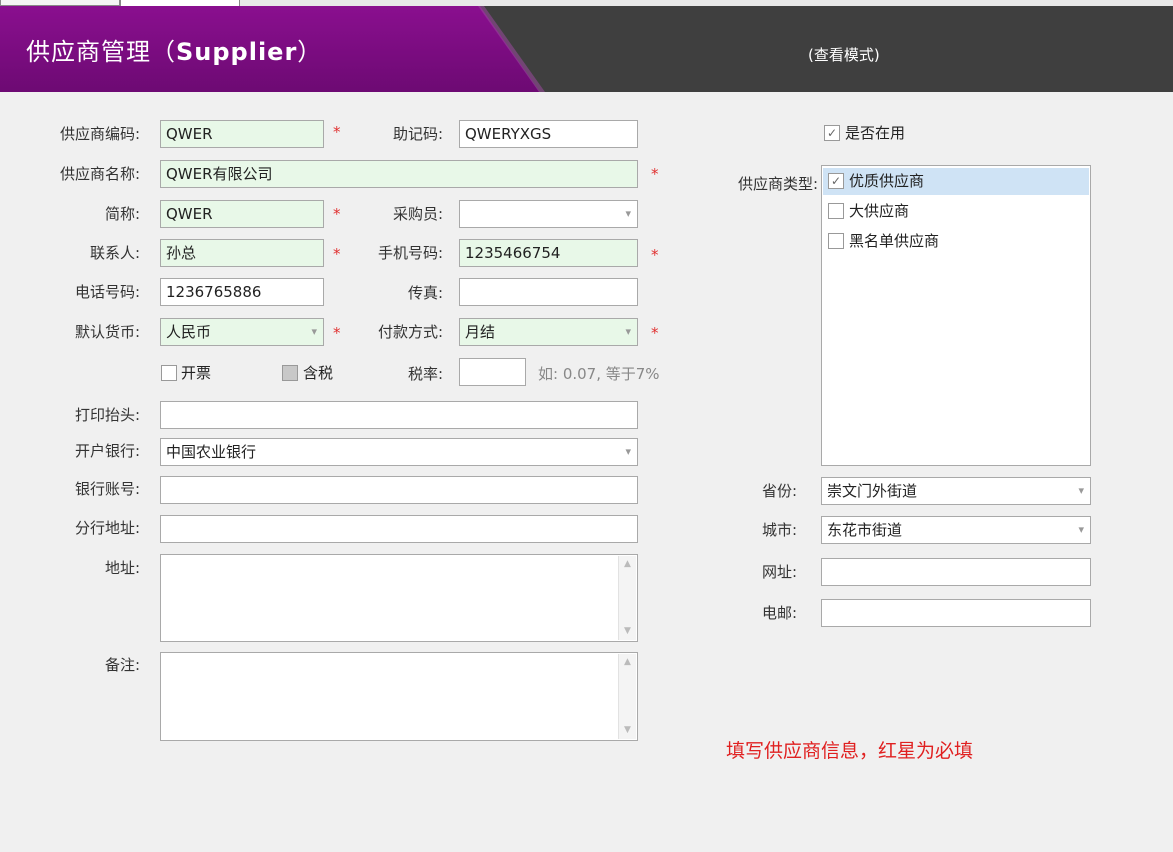 This screenshot has height=852, width=1173. Describe the element at coordinates (237, 52) in the screenshot. I see `title-en: Supplier` at that location.